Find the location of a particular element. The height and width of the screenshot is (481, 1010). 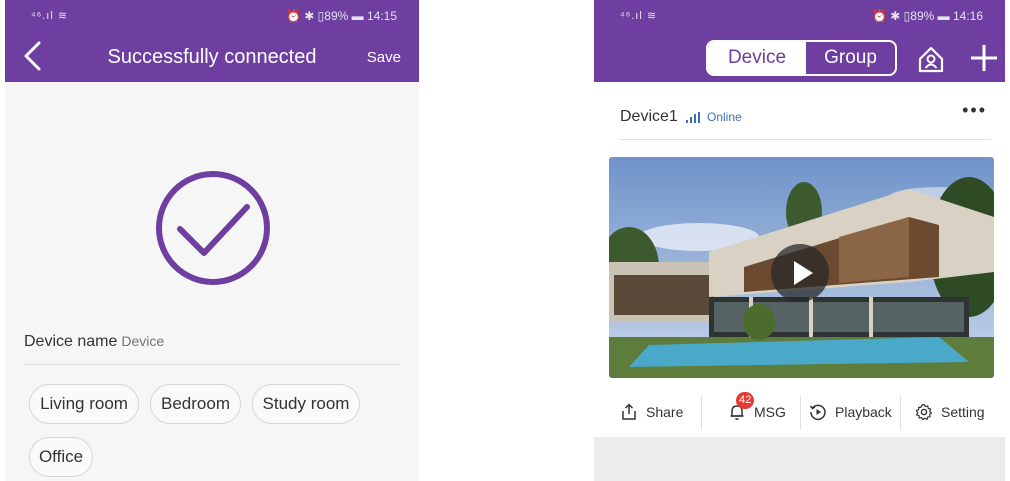

status-bar: ⁴⁶.ıl ≋ ⏰ ✱ ▯89% ▬ 14:16 is located at coordinates (799, 17).